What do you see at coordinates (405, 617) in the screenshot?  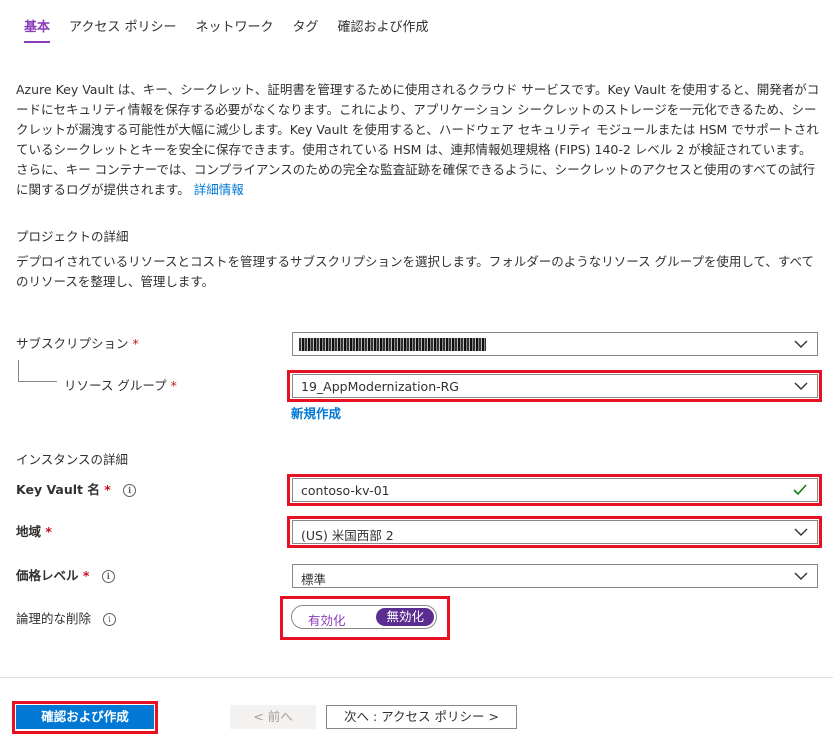 I see `soft-delete-disable-option: 無効化` at bounding box center [405, 617].